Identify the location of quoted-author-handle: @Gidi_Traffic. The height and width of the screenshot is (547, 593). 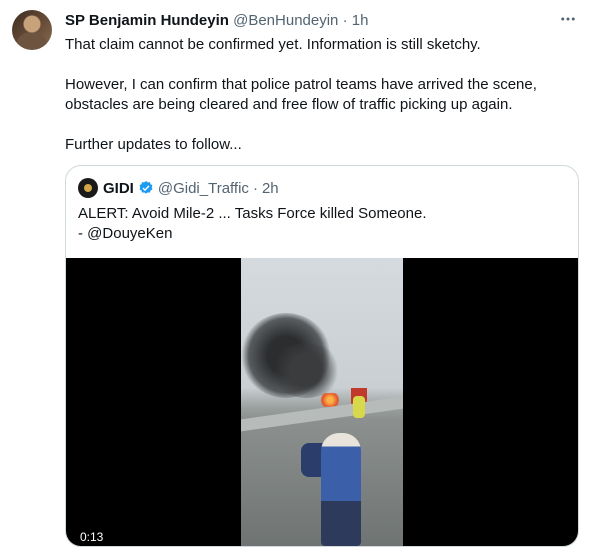
(203, 188).